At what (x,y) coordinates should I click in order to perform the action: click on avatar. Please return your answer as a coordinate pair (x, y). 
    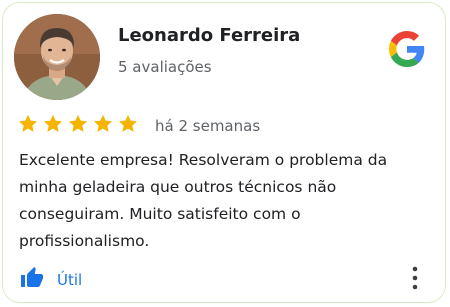
    Looking at the image, I should click on (57, 57).